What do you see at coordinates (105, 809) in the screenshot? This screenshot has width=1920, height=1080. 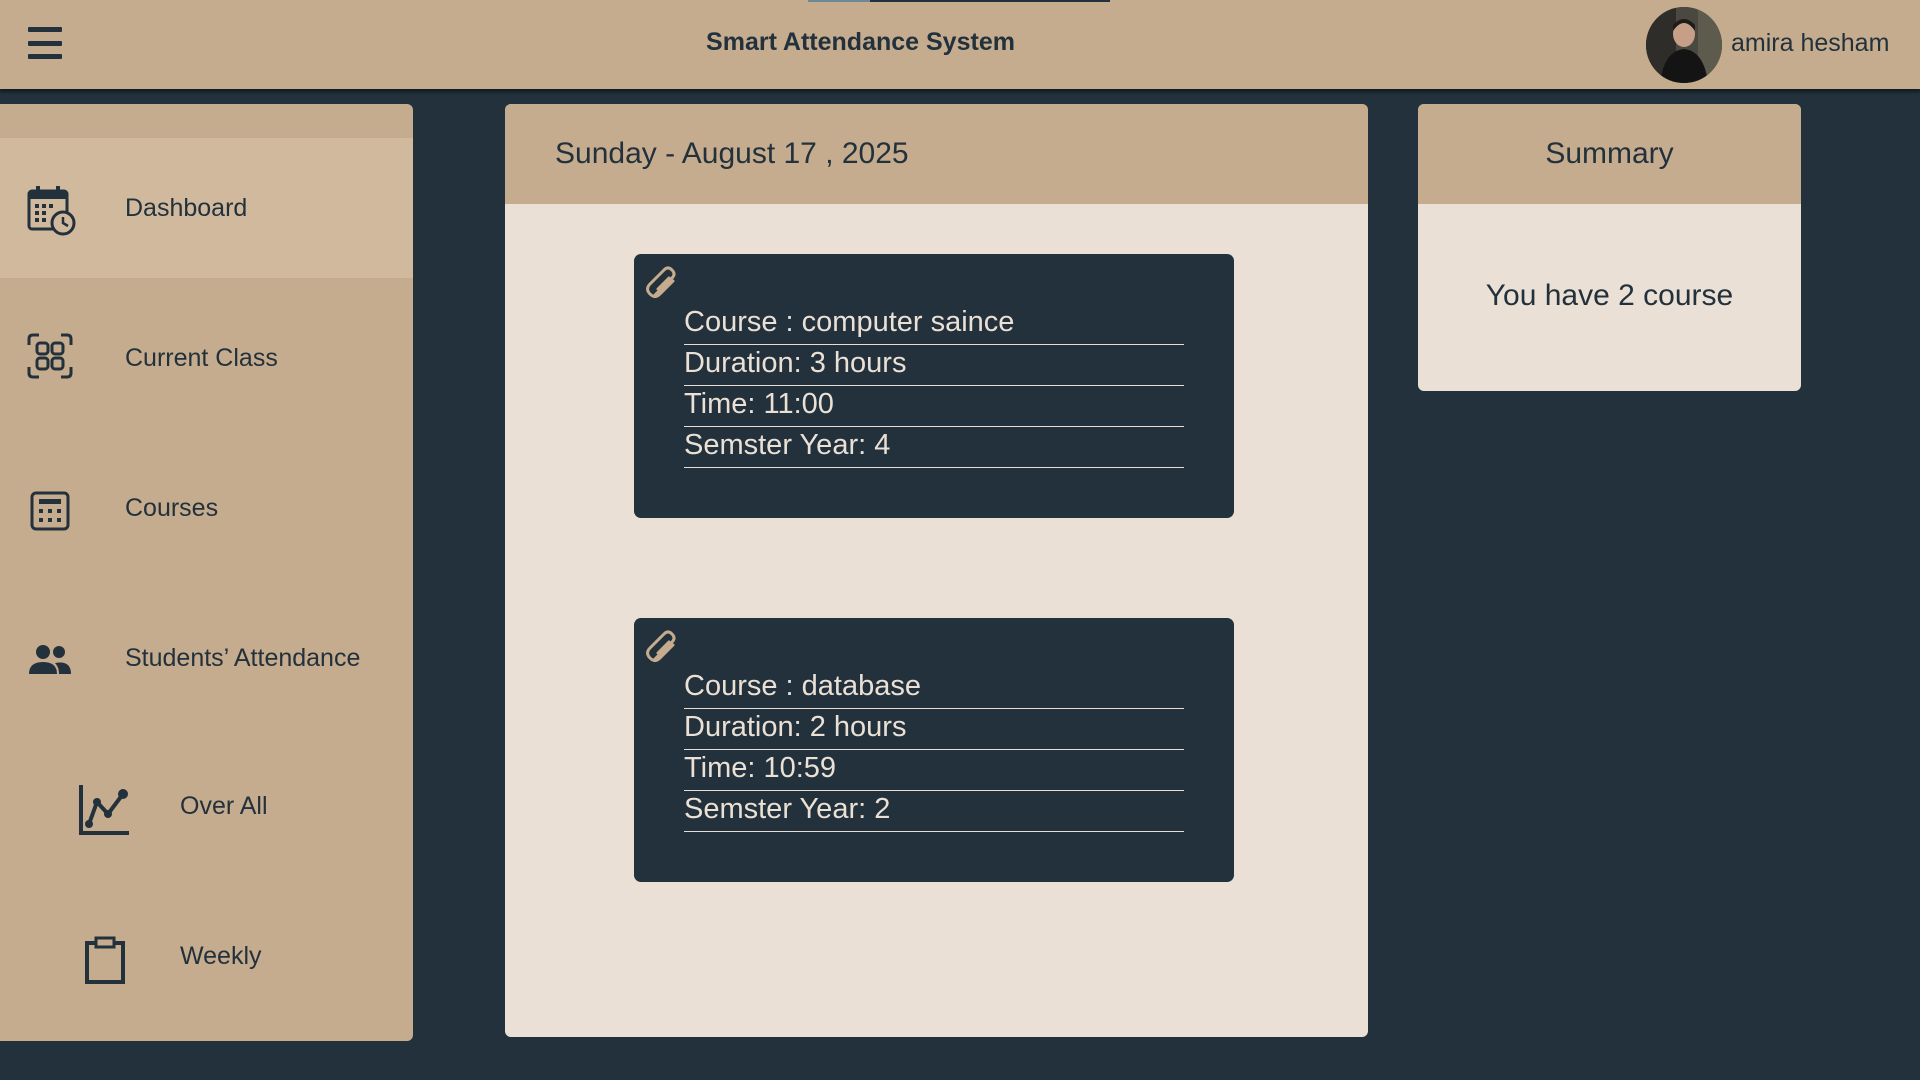 I see `line-chart-icon` at bounding box center [105, 809].